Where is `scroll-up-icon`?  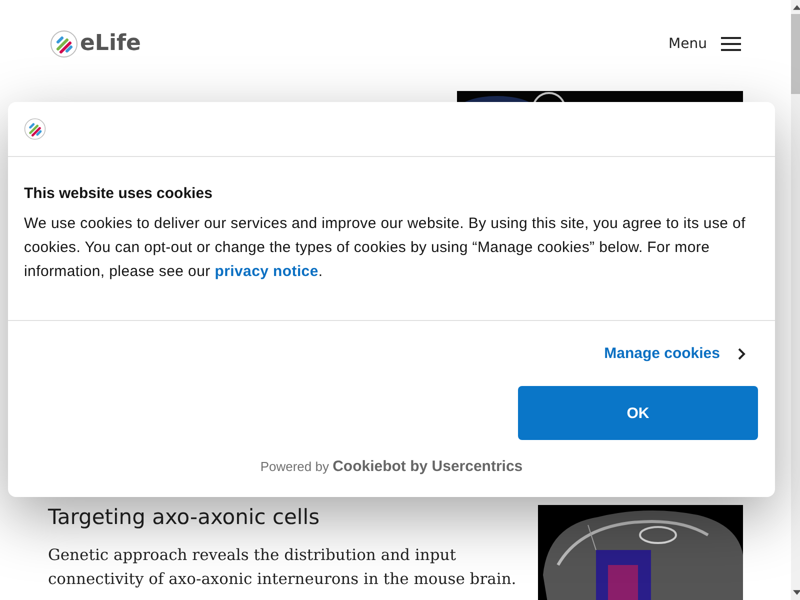 scroll-up-icon is located at coordinates (796, 7).